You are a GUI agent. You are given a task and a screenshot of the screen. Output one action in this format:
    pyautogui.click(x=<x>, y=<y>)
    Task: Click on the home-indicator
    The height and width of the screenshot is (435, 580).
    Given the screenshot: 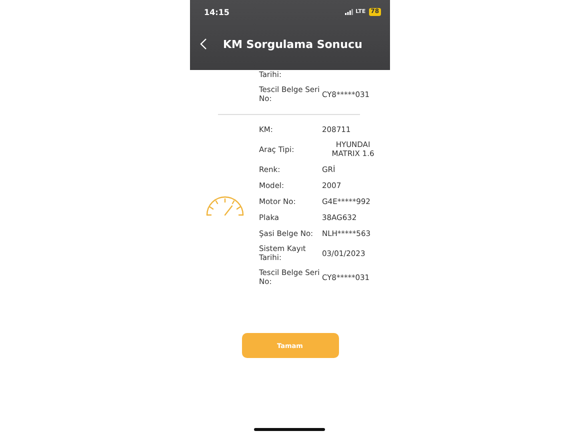 What is the action you would take?
    pyautogui.click(x=289, y=429)
    